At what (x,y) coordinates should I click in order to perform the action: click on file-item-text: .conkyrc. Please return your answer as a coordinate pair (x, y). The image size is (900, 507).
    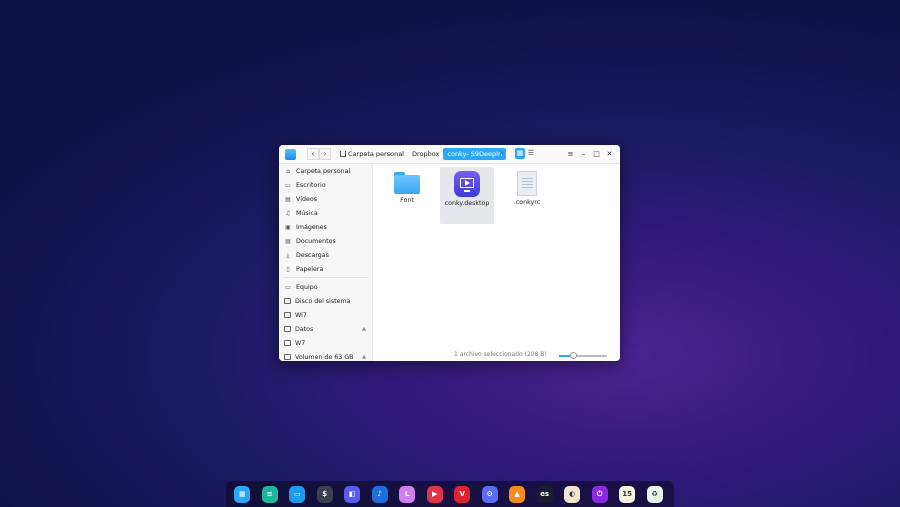
    Looking at the image, I should click on (527, 191).